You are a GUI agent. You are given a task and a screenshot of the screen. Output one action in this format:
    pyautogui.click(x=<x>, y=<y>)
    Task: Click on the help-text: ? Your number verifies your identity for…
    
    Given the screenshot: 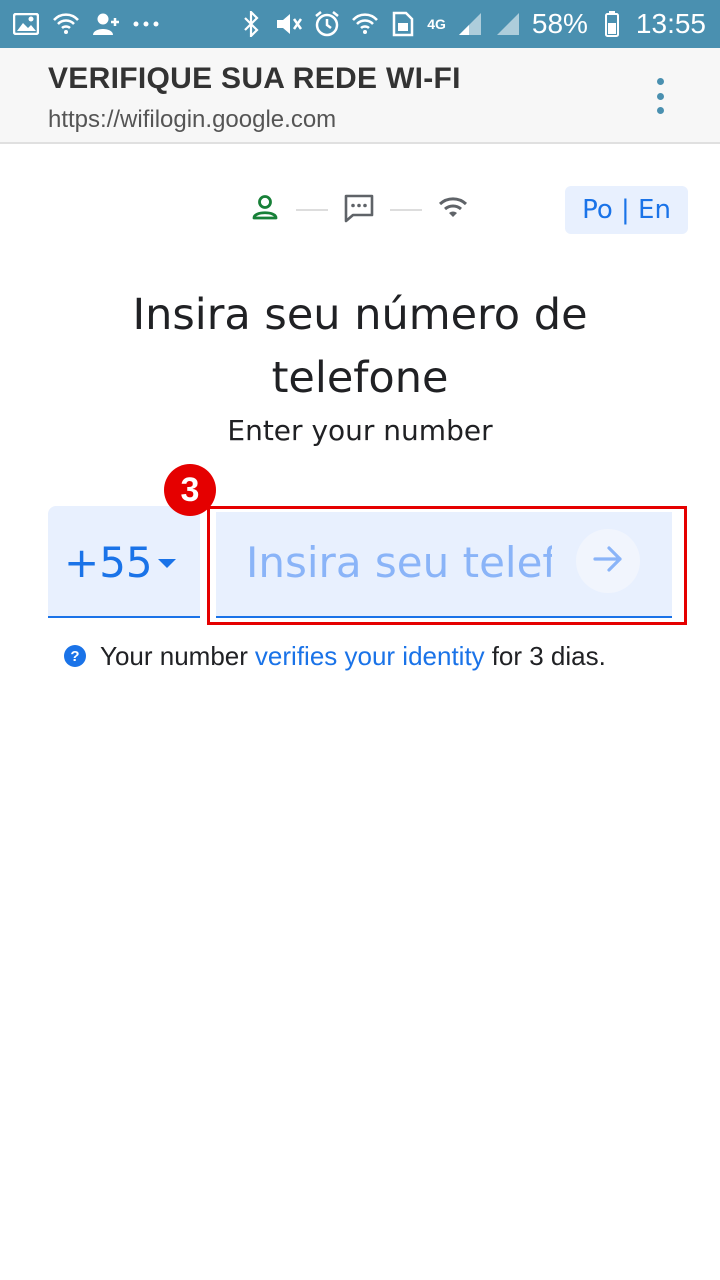 What is the action you would take?
    pyautogui.click(x=335, y=656)
    